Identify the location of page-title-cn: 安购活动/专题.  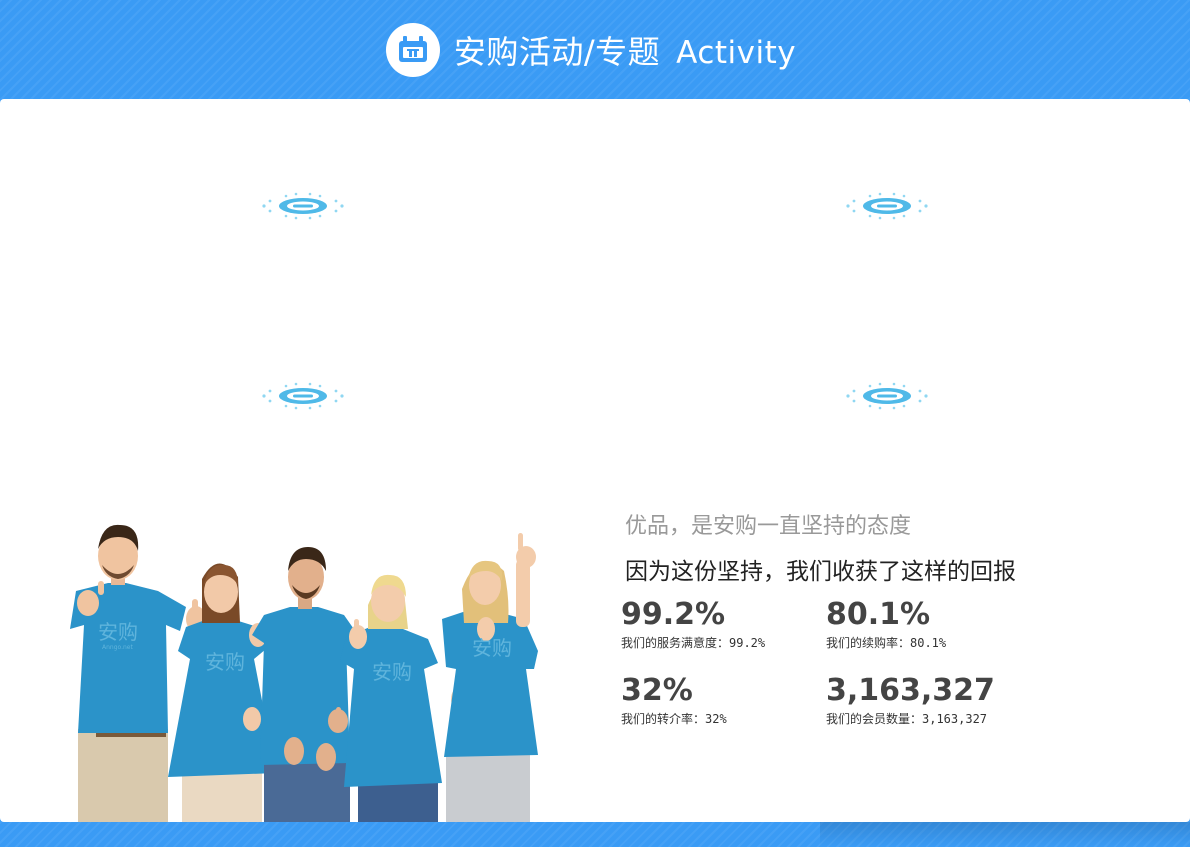
(557, 51).